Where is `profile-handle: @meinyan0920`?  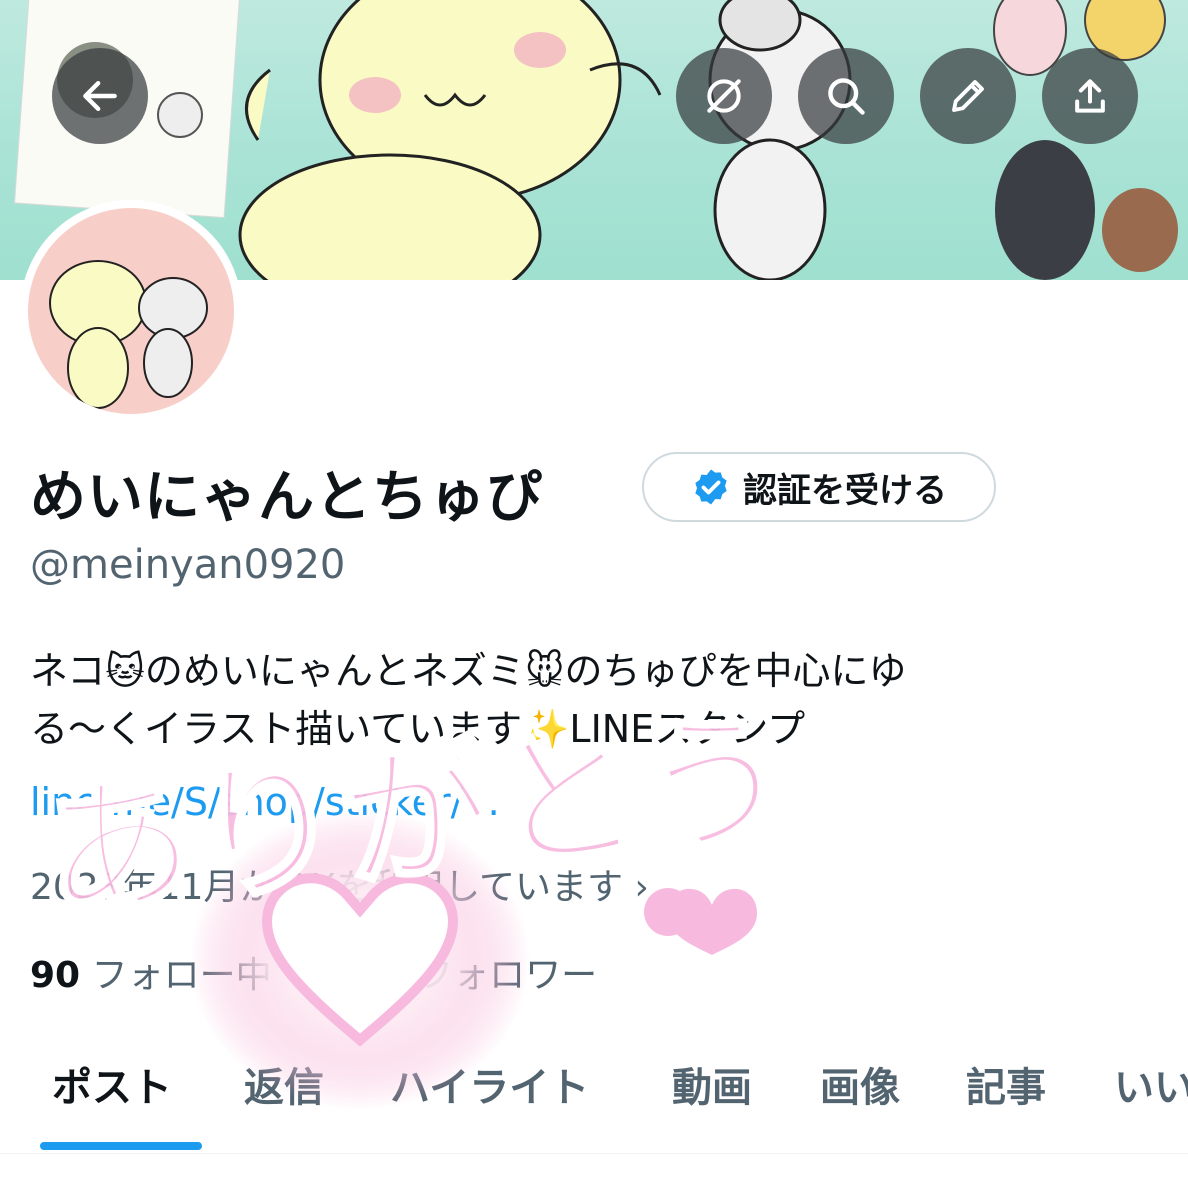
profile-handle: @meinyan0920 is located at coordinates (188, 565).